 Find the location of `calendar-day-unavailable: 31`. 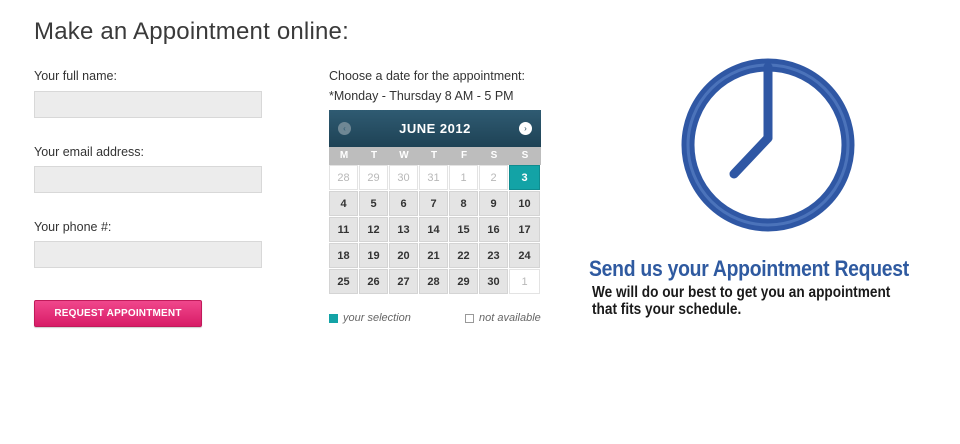

calendar-day-unavailable: 31 is located at coordinates (433, 177).